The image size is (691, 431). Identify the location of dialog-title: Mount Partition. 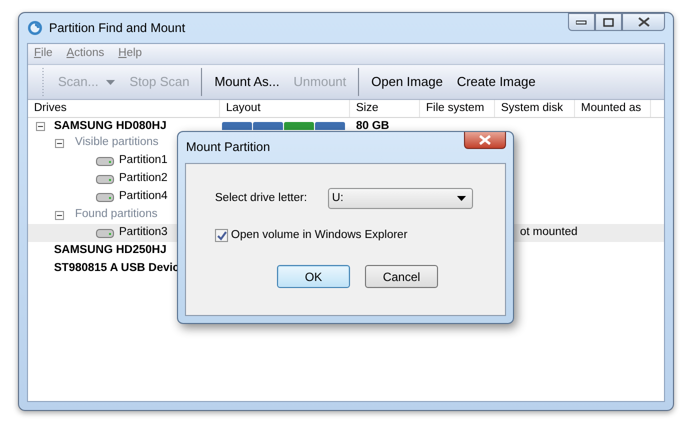
(227, 147).